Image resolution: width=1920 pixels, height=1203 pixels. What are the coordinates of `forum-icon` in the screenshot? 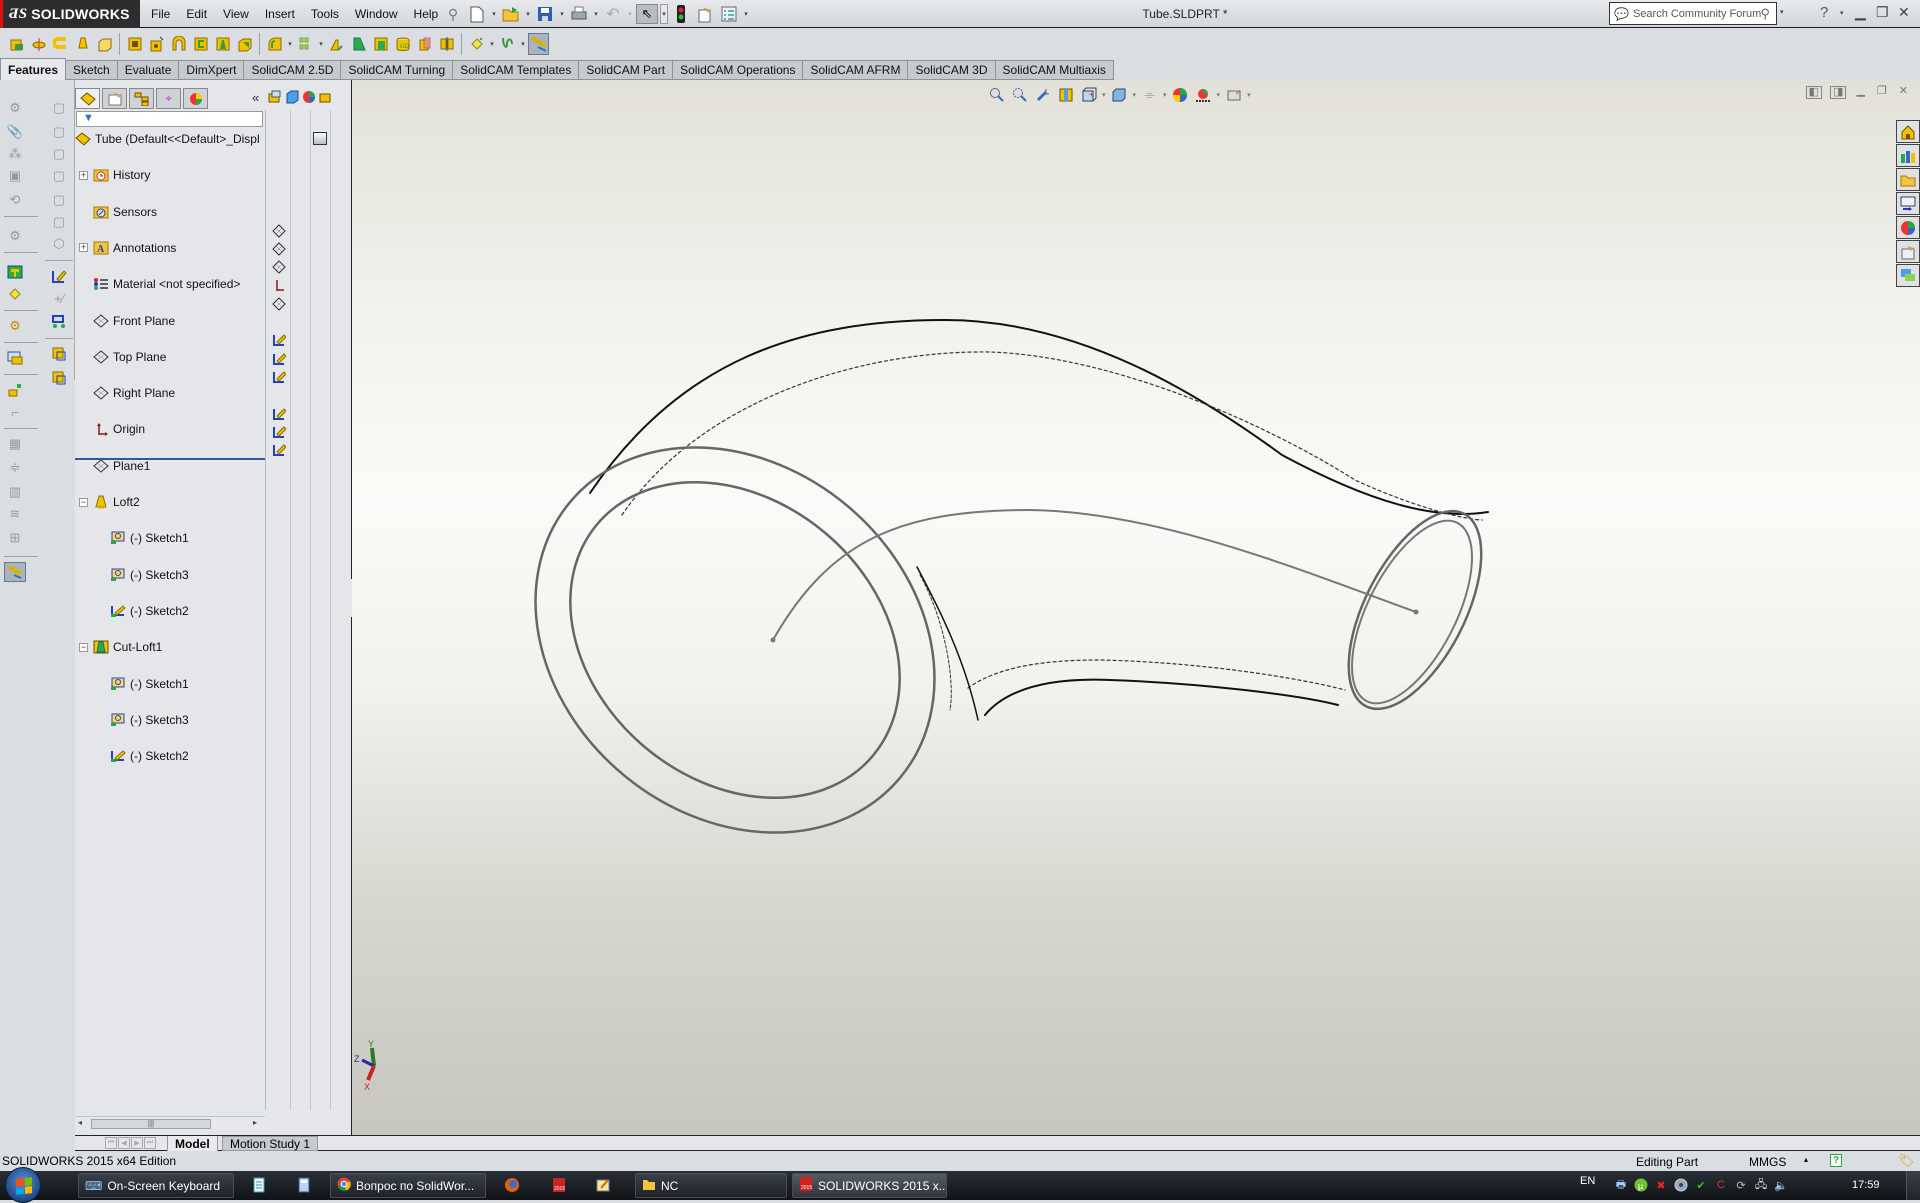 It's located at (1908, 275).